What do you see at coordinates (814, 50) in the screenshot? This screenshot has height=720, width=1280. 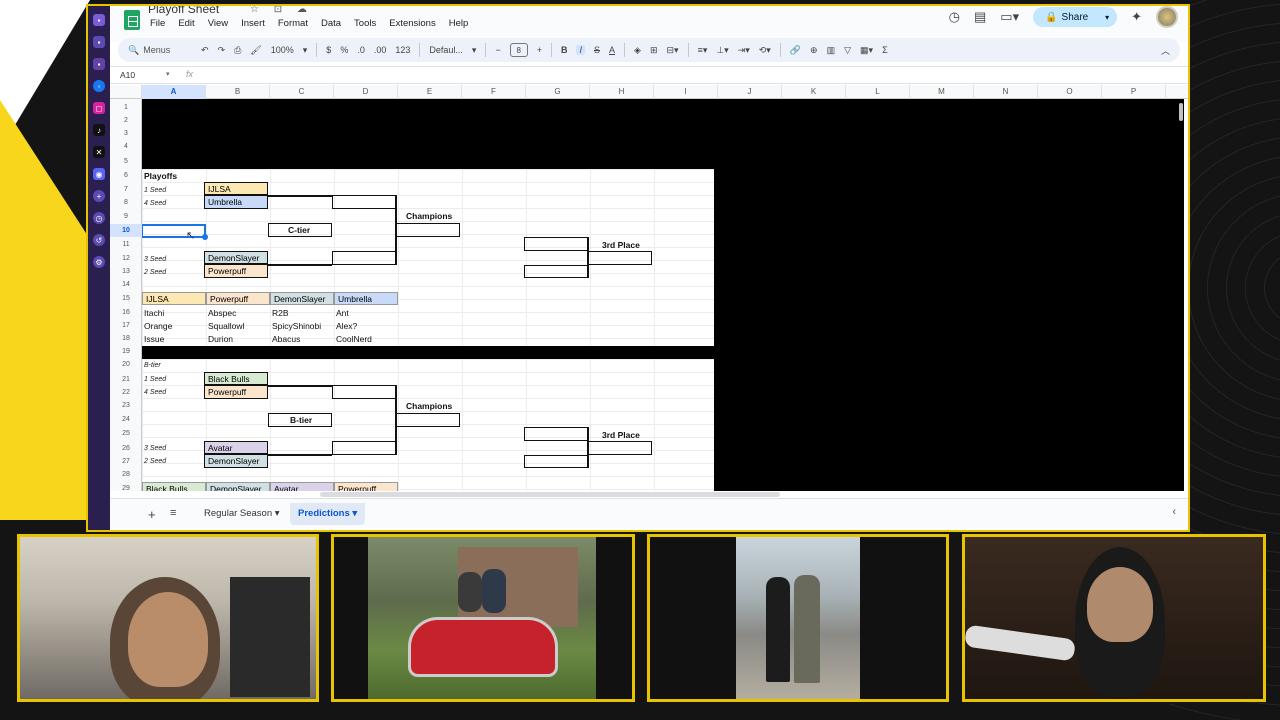 I see `comment-add-icon: ⊕` at bounding box center [814, 50].